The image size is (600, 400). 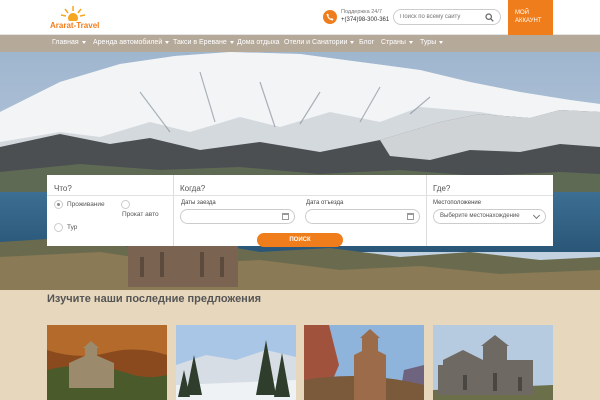 I want to click on search-input, so click(x=442, y=17).